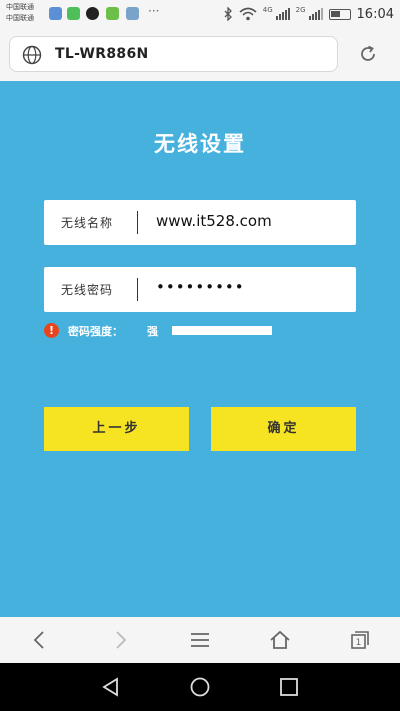 This screenshot has height=711, width=400. Describe the element at coordinates (282, 14) in the screenshot. I see `signal-4g-icon` at that location.